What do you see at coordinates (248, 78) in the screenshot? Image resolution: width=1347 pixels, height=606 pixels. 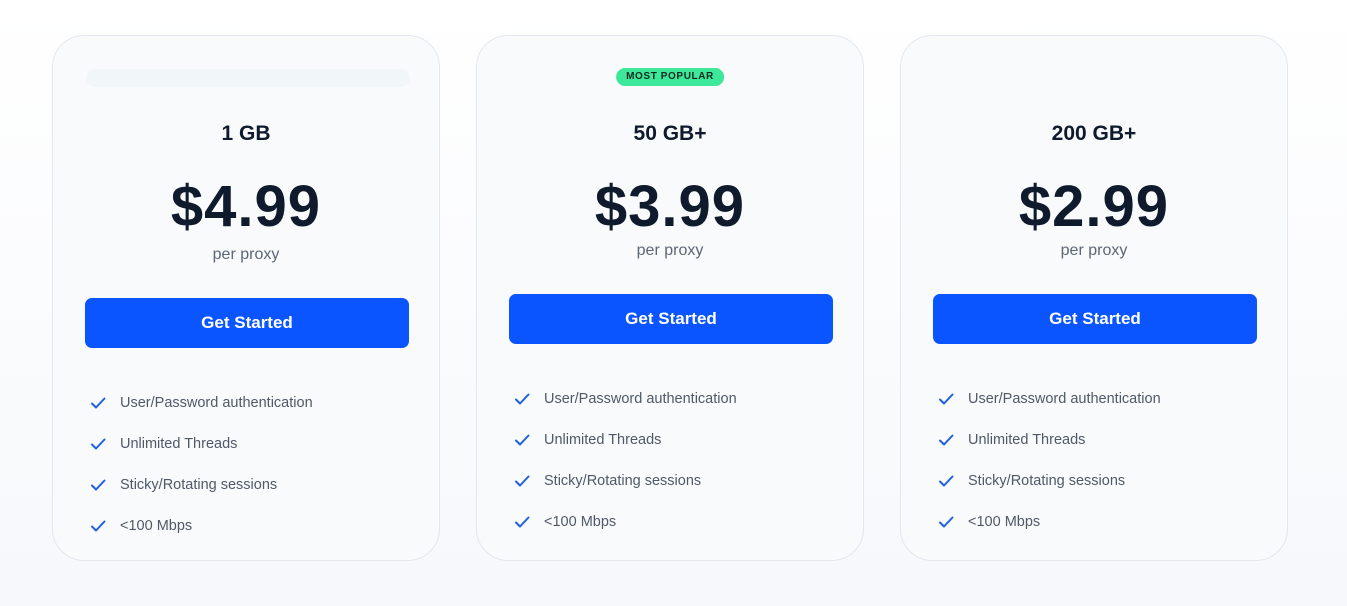 I see `badge-placeholder` at bounding box center [248, 78].